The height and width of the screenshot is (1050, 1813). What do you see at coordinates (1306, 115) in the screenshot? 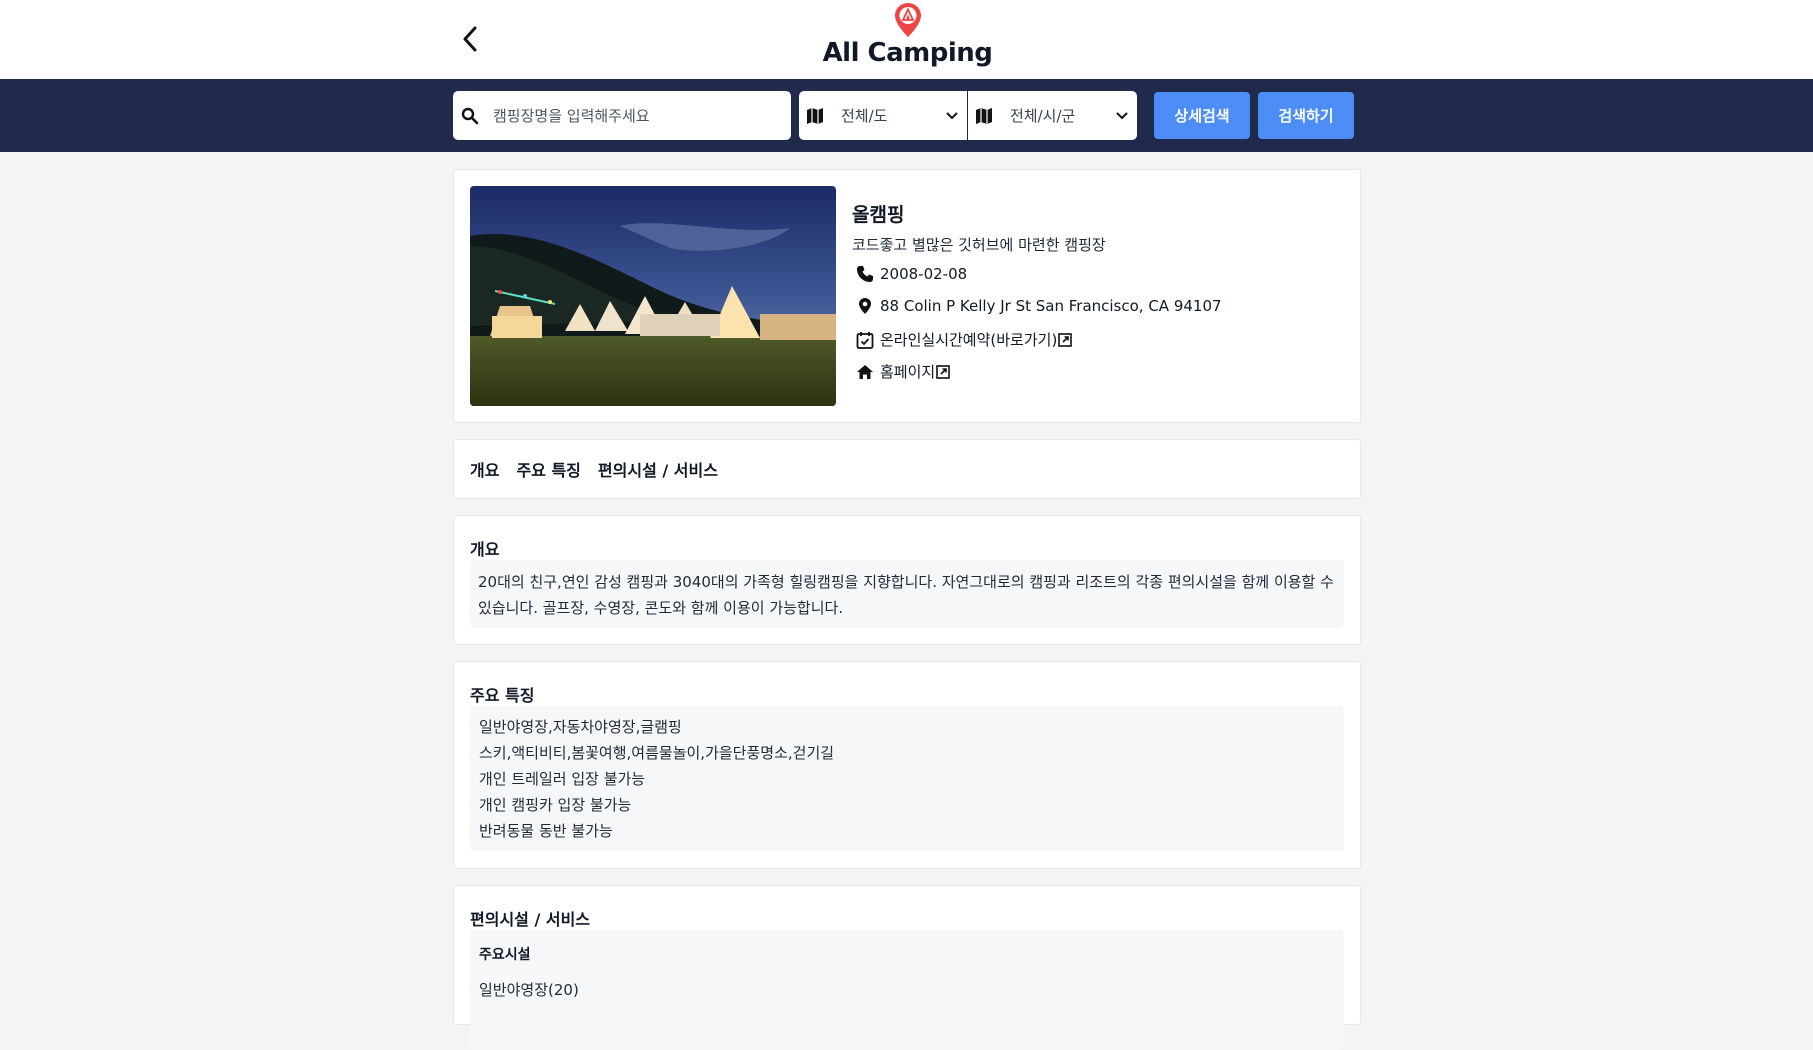
I see `search-button: 검색하기` at bounding box center [1306, 115].